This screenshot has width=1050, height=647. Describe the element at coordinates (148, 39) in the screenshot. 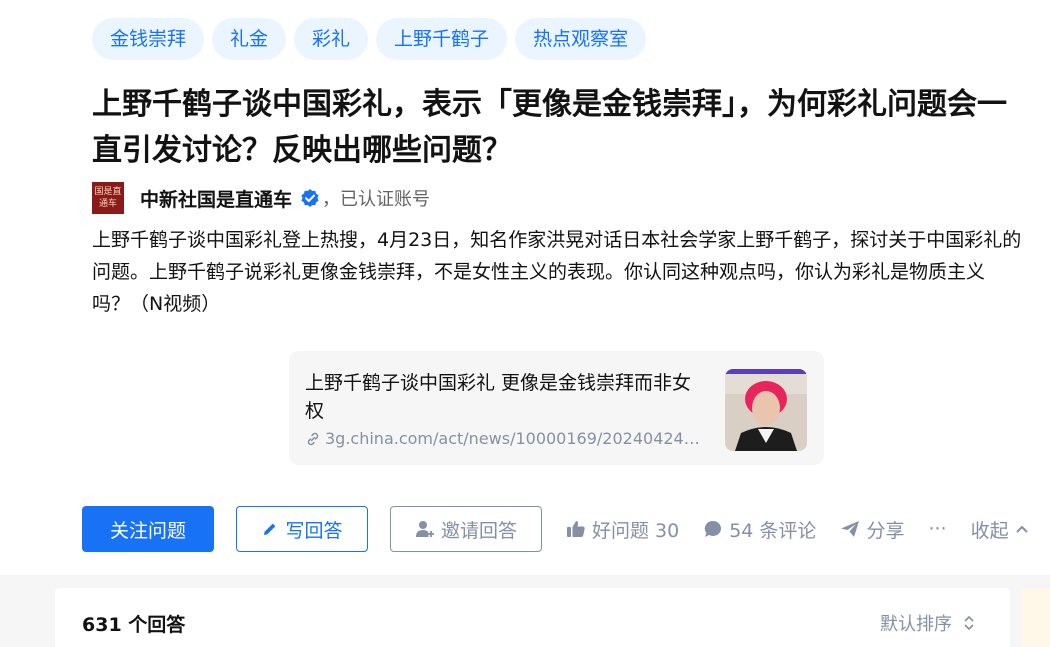

I see `topic-tag: 金钱崇拜` at that location.